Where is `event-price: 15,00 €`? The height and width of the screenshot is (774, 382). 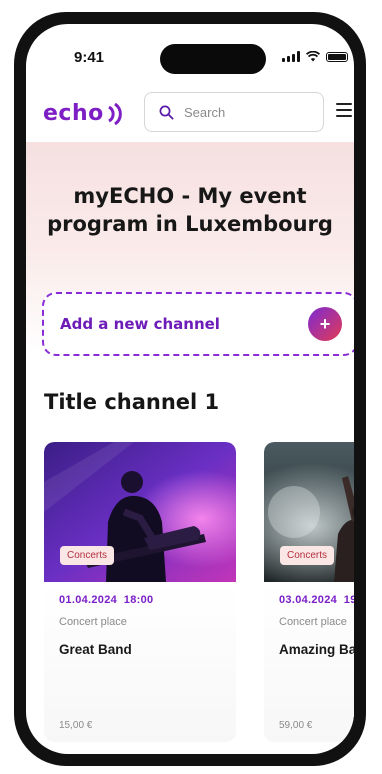 event-price: 15,00 € is located at coordinates (76, 725).